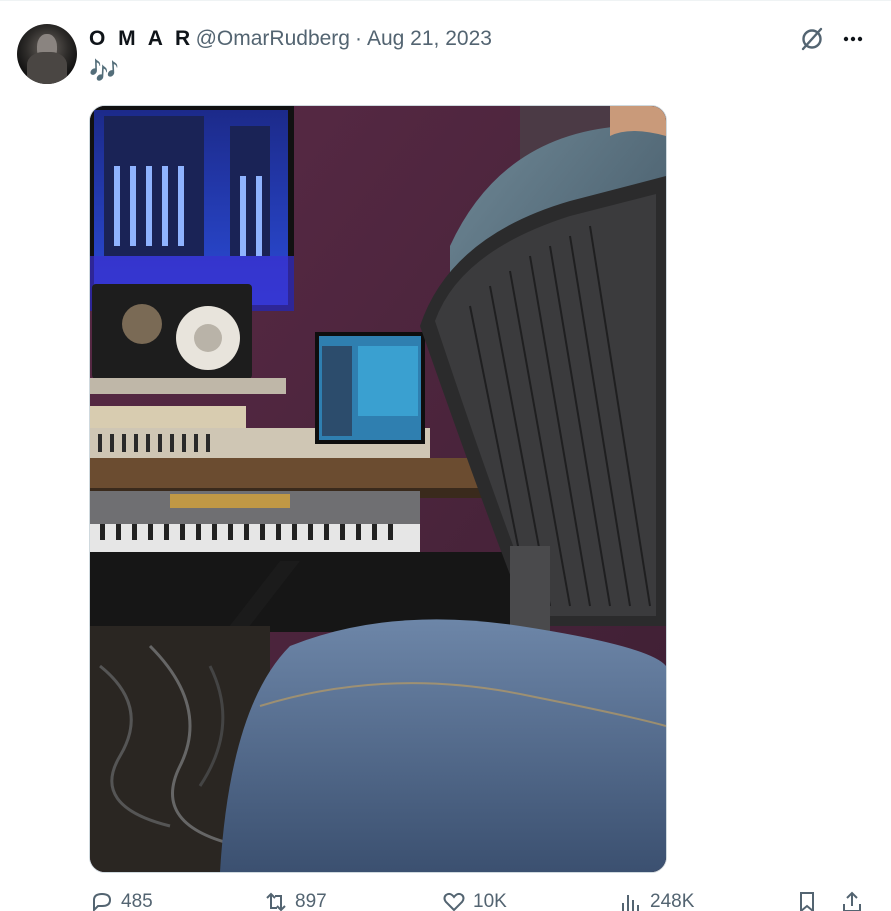 This screenshot has width=891, height=911. I want to click on tweet-header: O M A R @OmarRudberg · Aug 21, 2023, so click(290, 39).